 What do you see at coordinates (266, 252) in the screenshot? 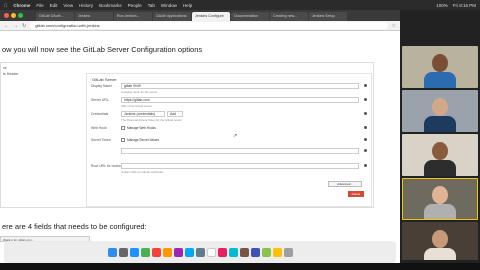
I see `notes-icon` at bounding box center [266, 252].